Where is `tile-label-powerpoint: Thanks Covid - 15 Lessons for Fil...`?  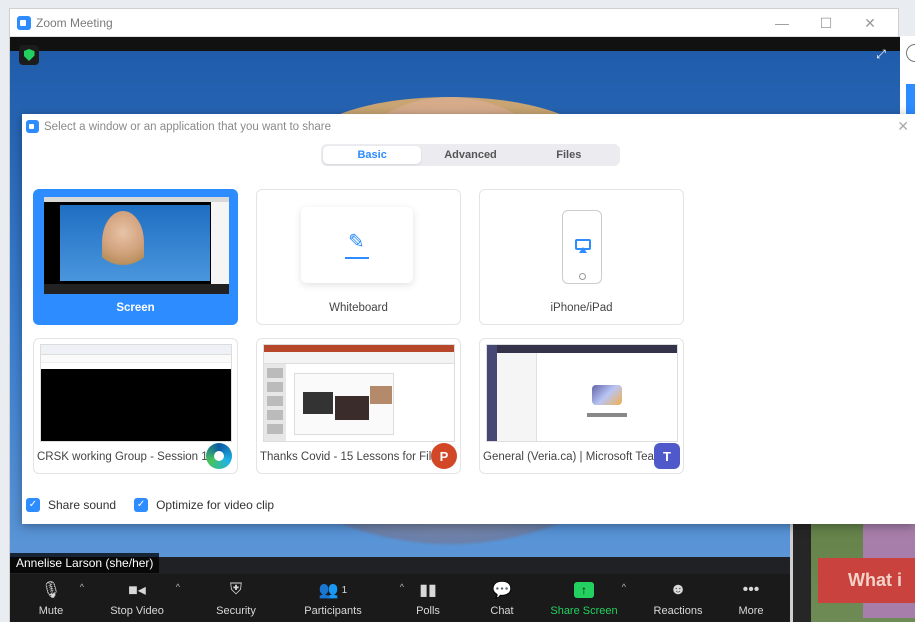
tile-label-powerpoint: Thanks Covid - 15 Lessons for Fil... is located at coordinates (350, 457).